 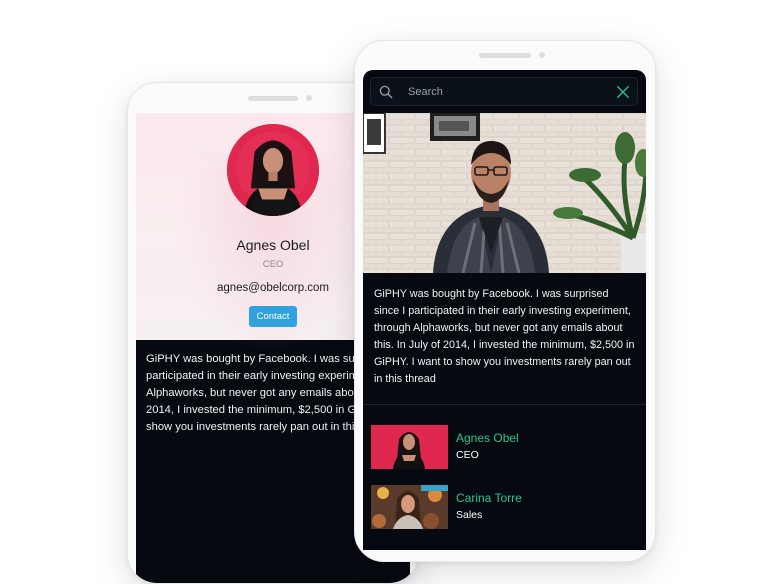 I want to click on user-role: Sales, so click(x=469, y=515).